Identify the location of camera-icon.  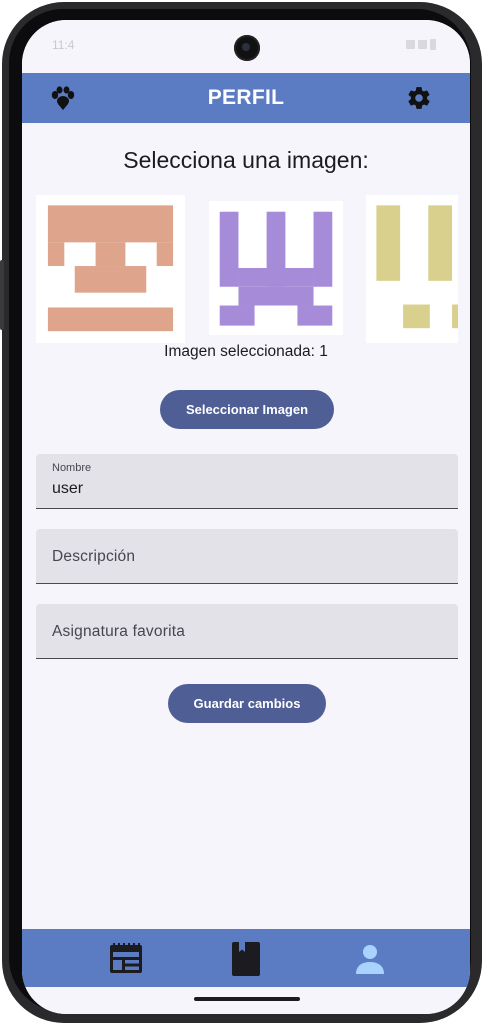
(247, 48).